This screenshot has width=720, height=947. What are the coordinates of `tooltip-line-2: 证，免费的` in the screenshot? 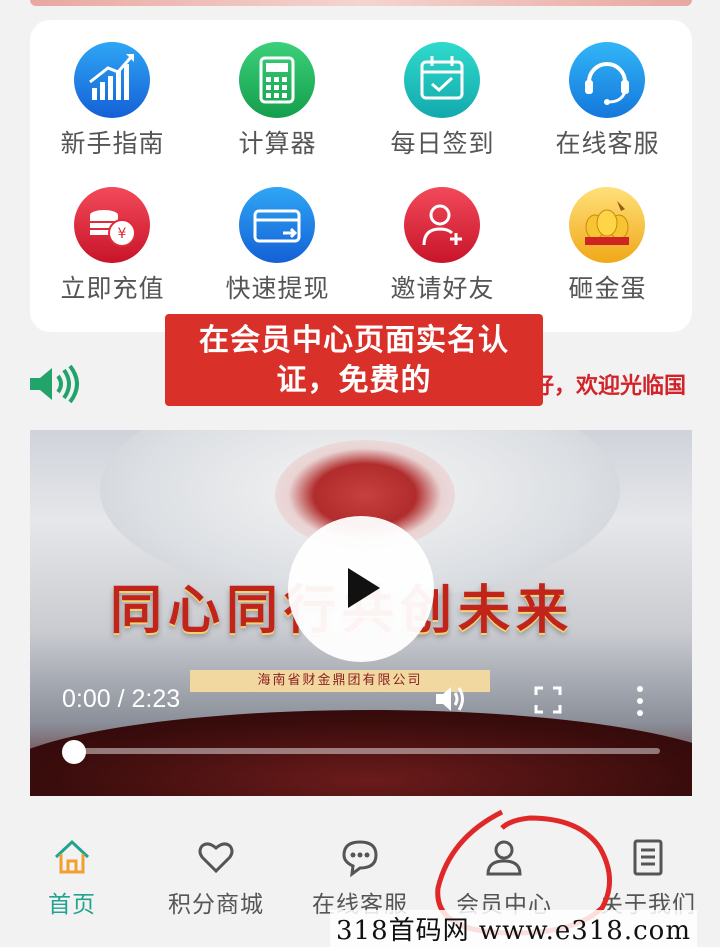 It's located at (354, 380).